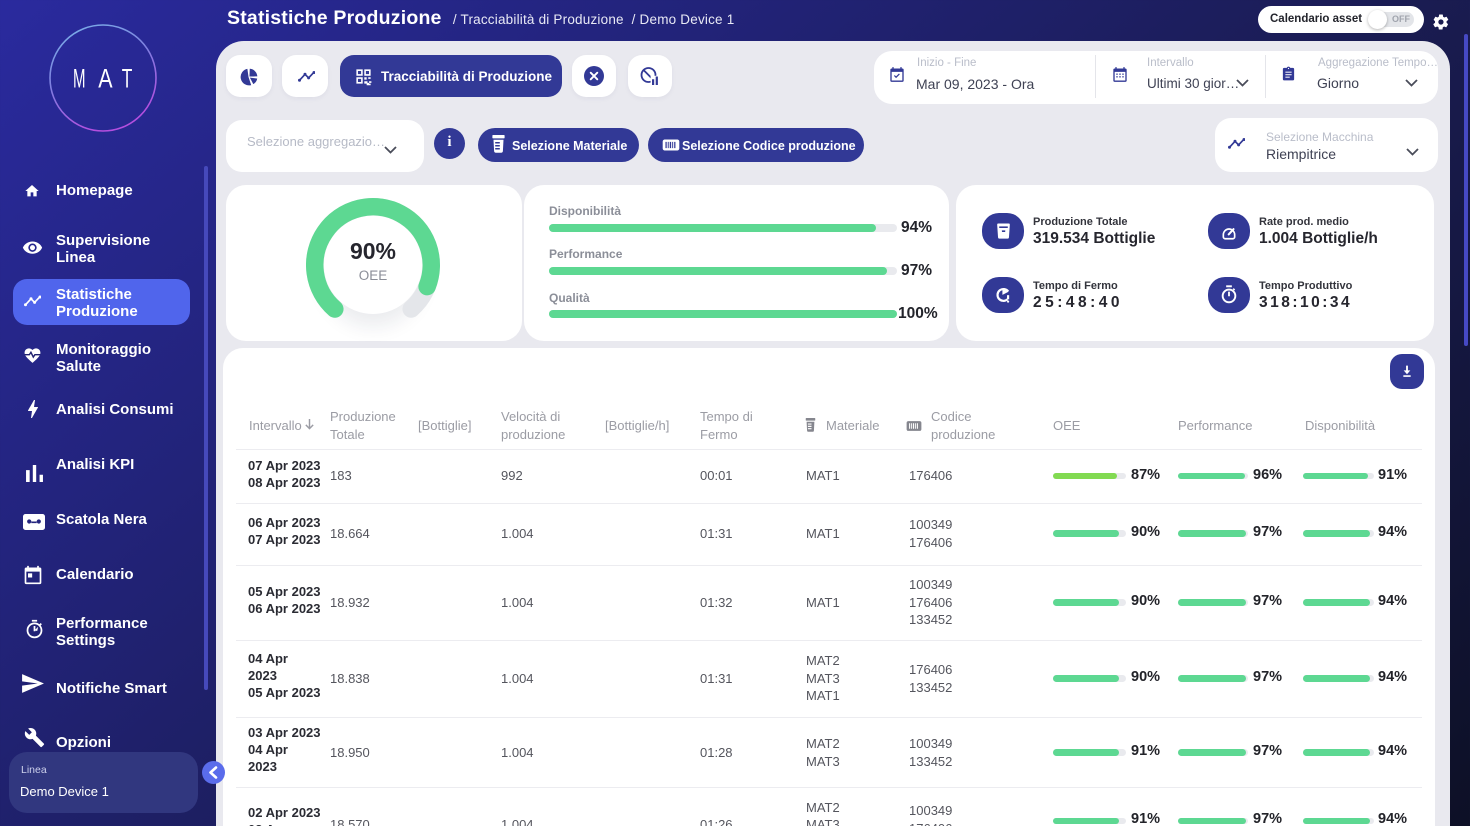 Image resolution: width=1470 pixels, height=826 pixels. I want to click on svg-text: M, so click(79, 79).